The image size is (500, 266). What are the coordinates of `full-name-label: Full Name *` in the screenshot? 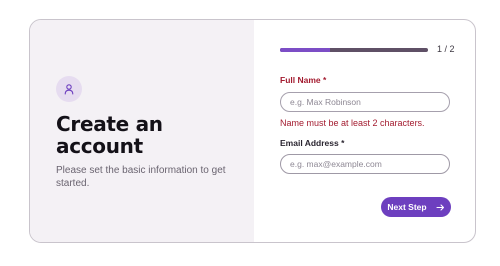 It's located at (303, 80).